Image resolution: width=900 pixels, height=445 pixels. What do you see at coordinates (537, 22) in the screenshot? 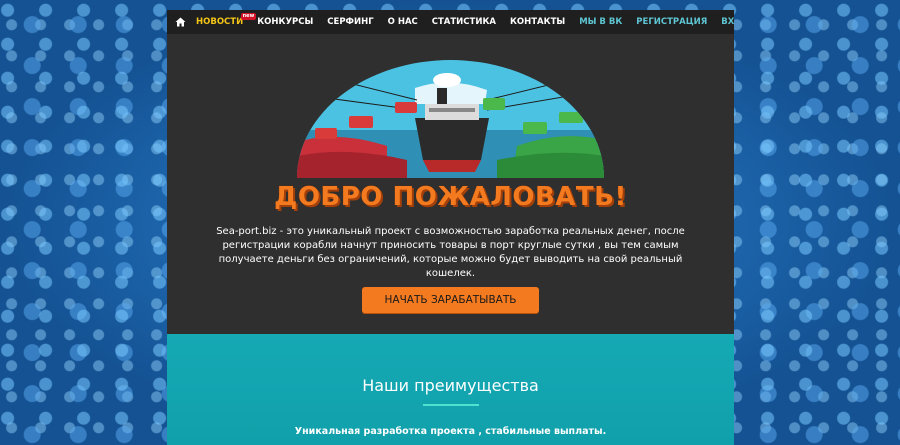
I see `nav-item-contacts: КОНТАКТЫ` at bounding box center [537, 22].